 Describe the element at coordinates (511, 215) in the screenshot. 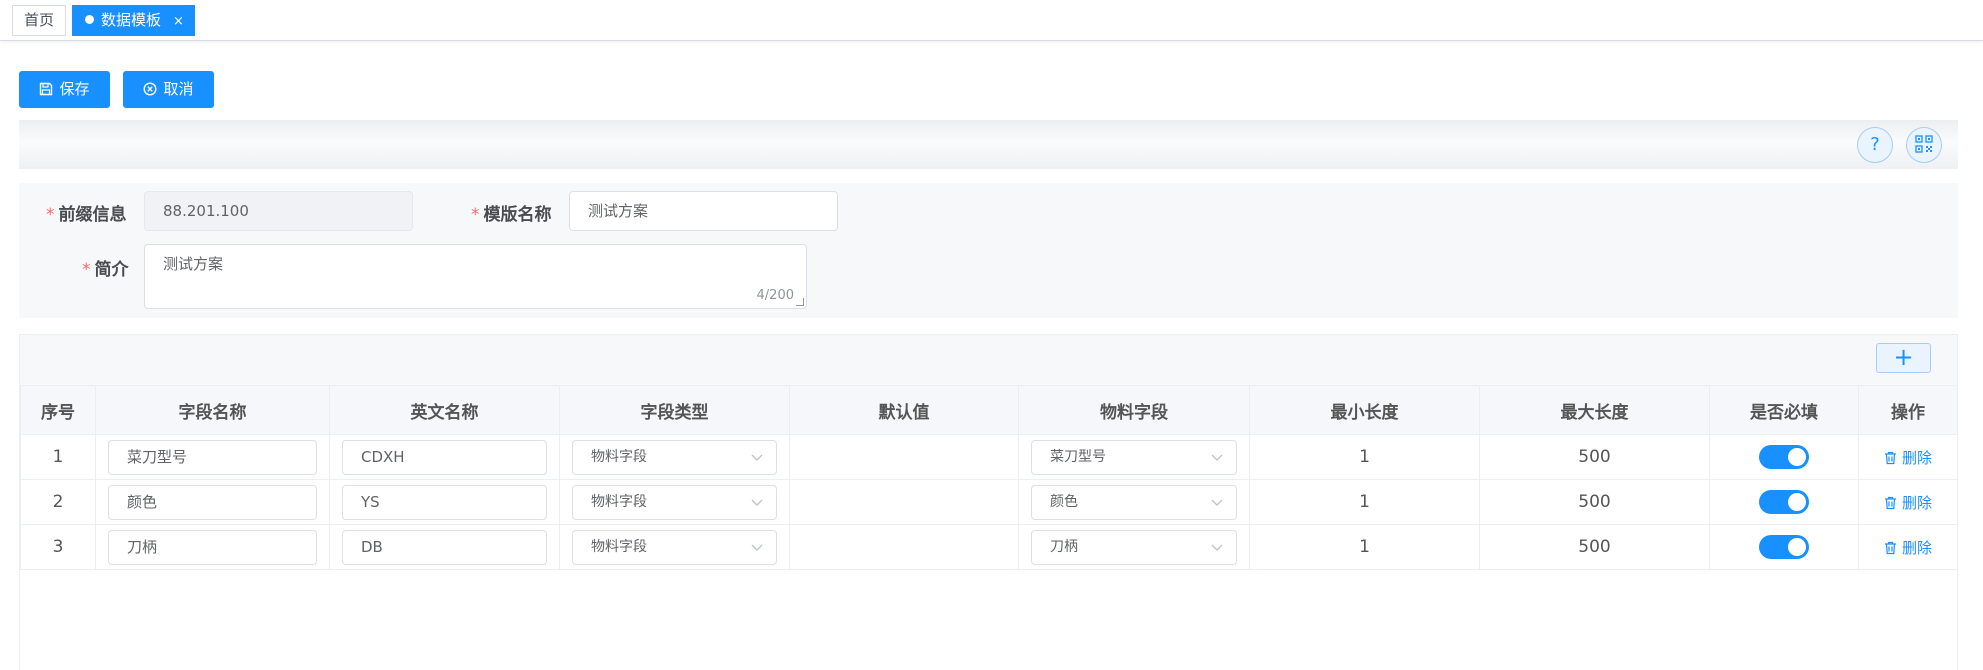

I see `template-name-label: * 模版名称` at that location.